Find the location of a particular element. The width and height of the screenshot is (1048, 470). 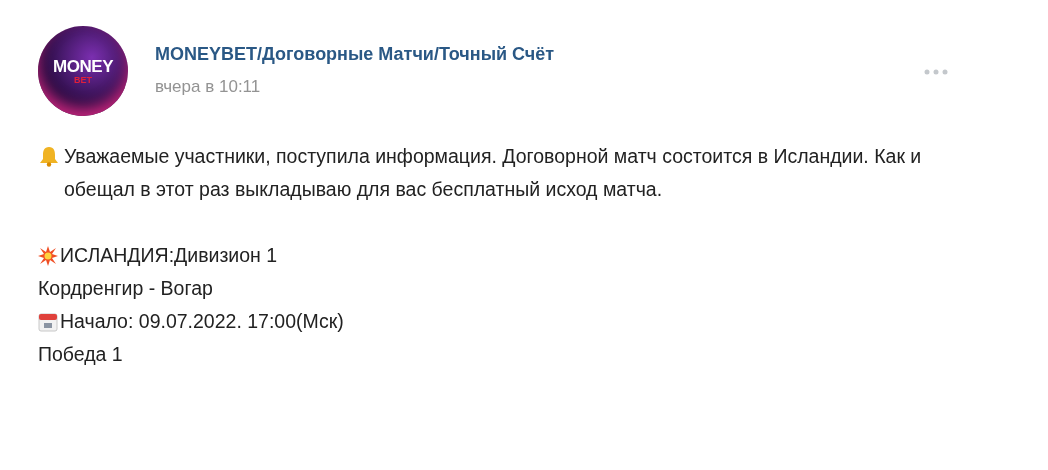

post-line: Начало: 09.07.2022. 17:00(Мск) is located at coordinates (202, 321).